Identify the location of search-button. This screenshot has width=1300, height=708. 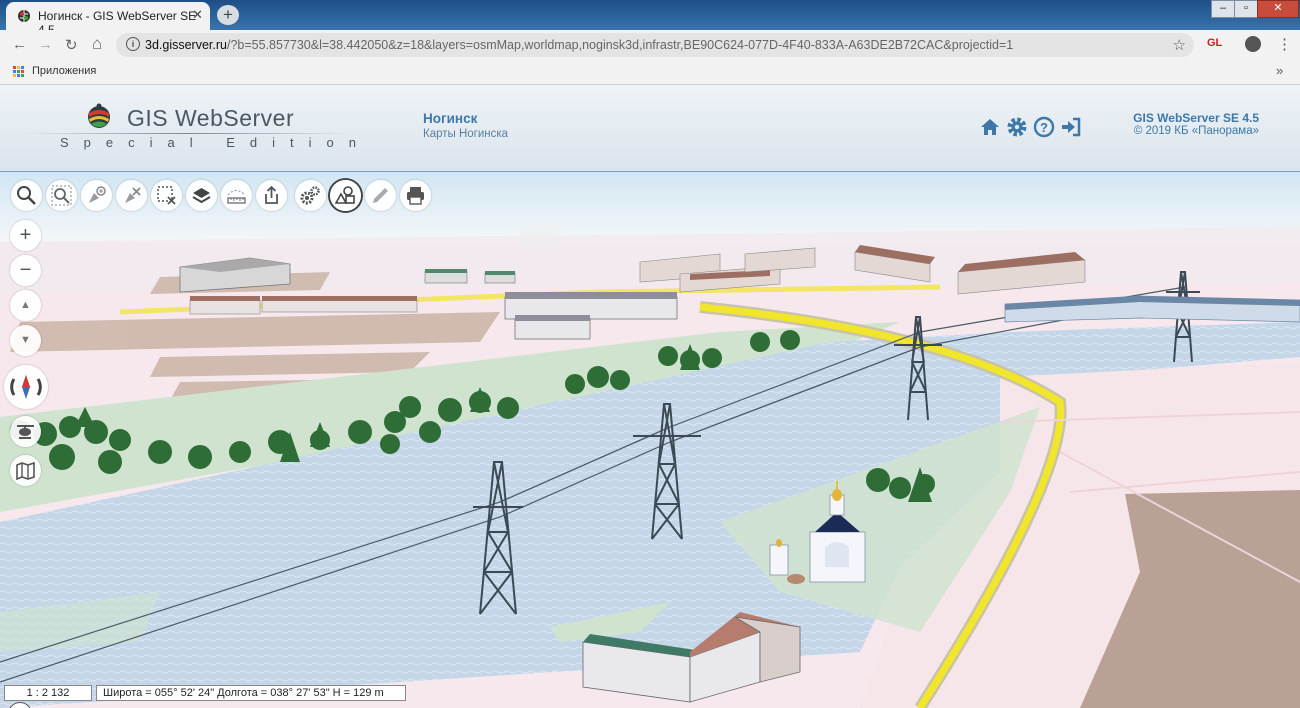
(26, 195).